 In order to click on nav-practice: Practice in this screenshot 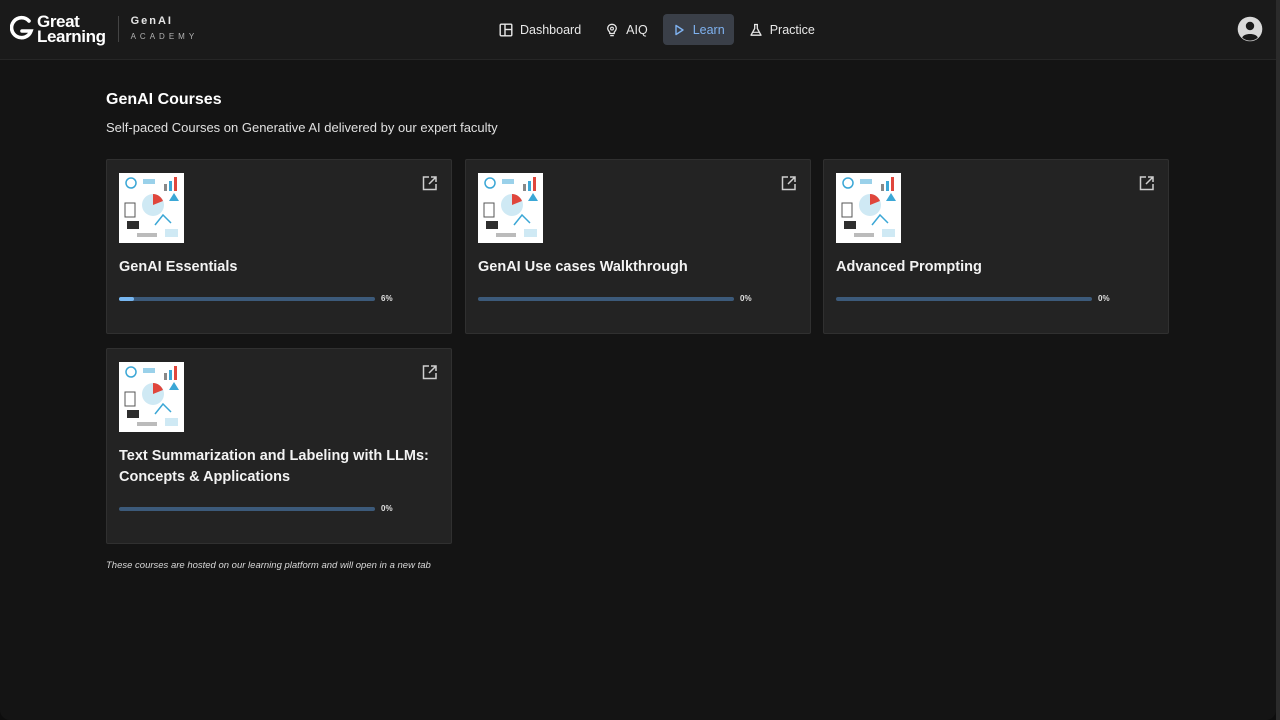, I will do `click(782, 29)`.